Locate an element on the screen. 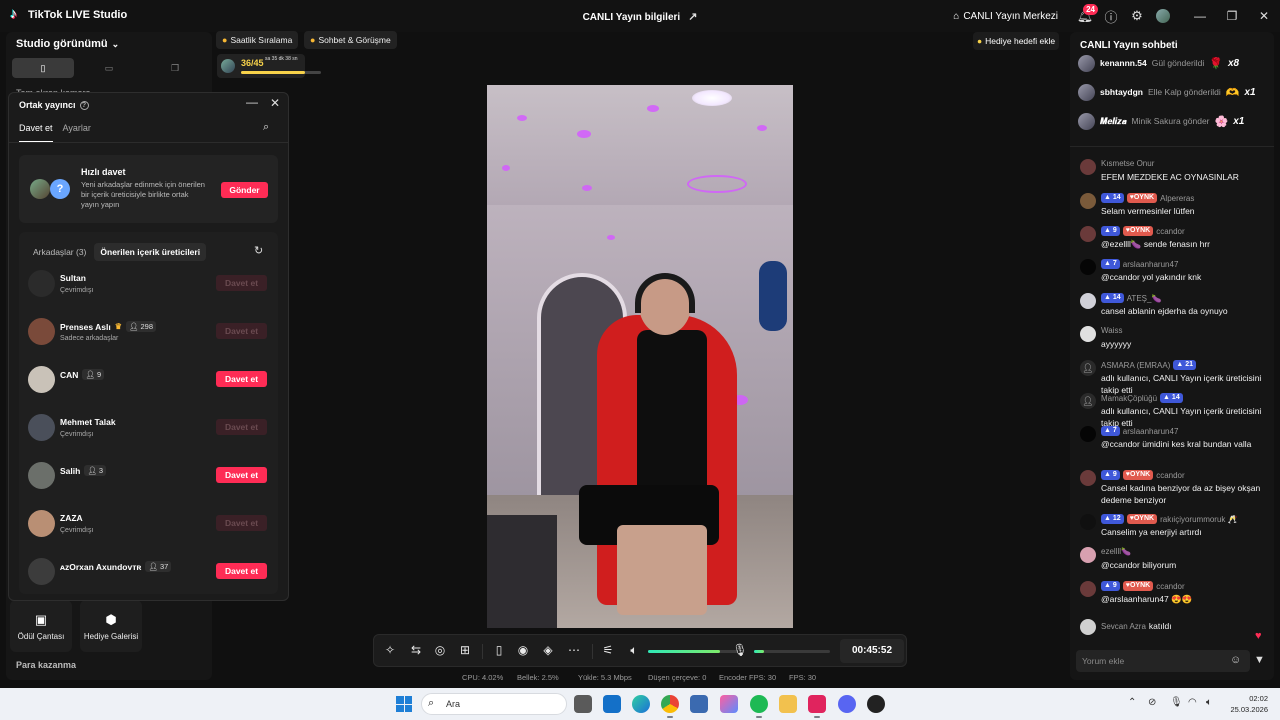 The width and height of the screenshot is (1280, 720). microphone-tray-icon: 🎙︎ is located at coordinates (1176, 702).